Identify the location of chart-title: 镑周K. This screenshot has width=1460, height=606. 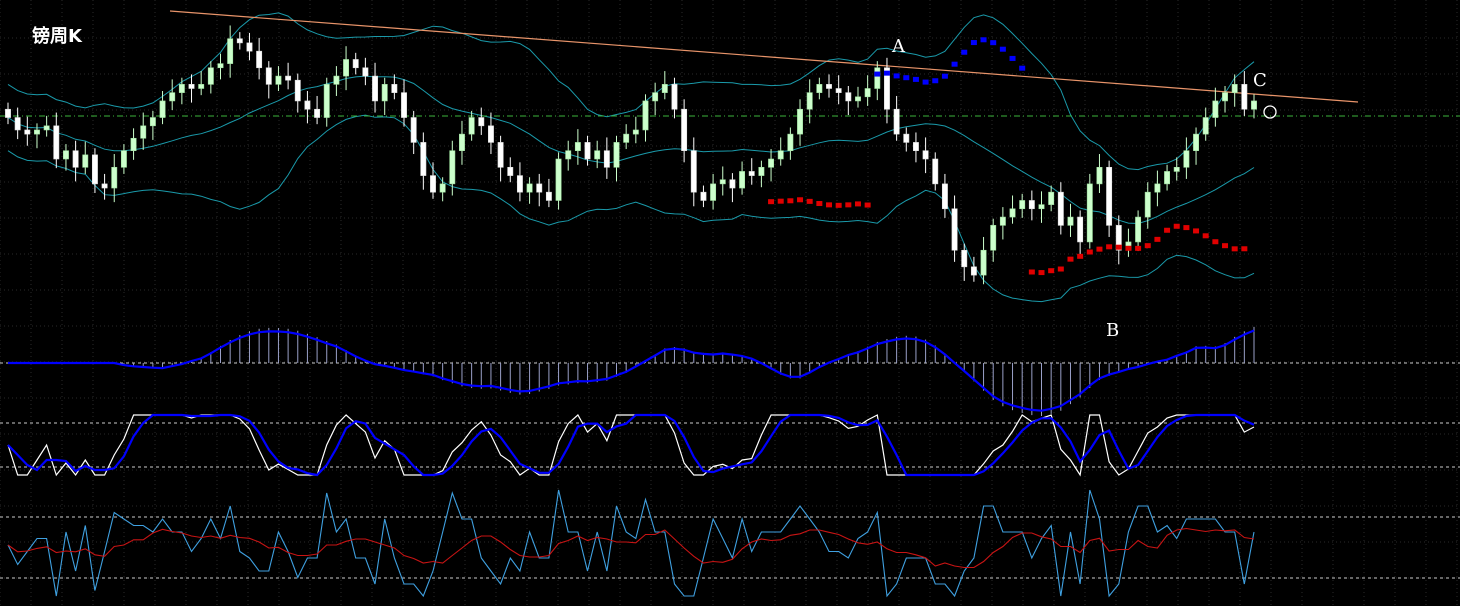
(57, 36).